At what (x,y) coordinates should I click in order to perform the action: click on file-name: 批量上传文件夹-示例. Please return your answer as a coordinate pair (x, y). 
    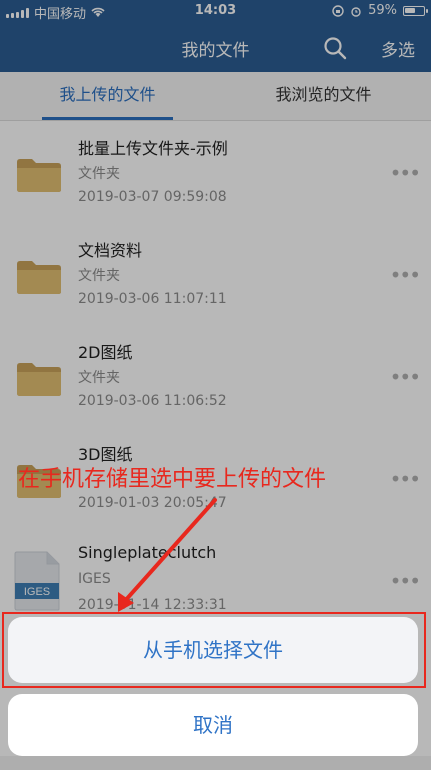
    Looking at the image, I should click on (153, 148).